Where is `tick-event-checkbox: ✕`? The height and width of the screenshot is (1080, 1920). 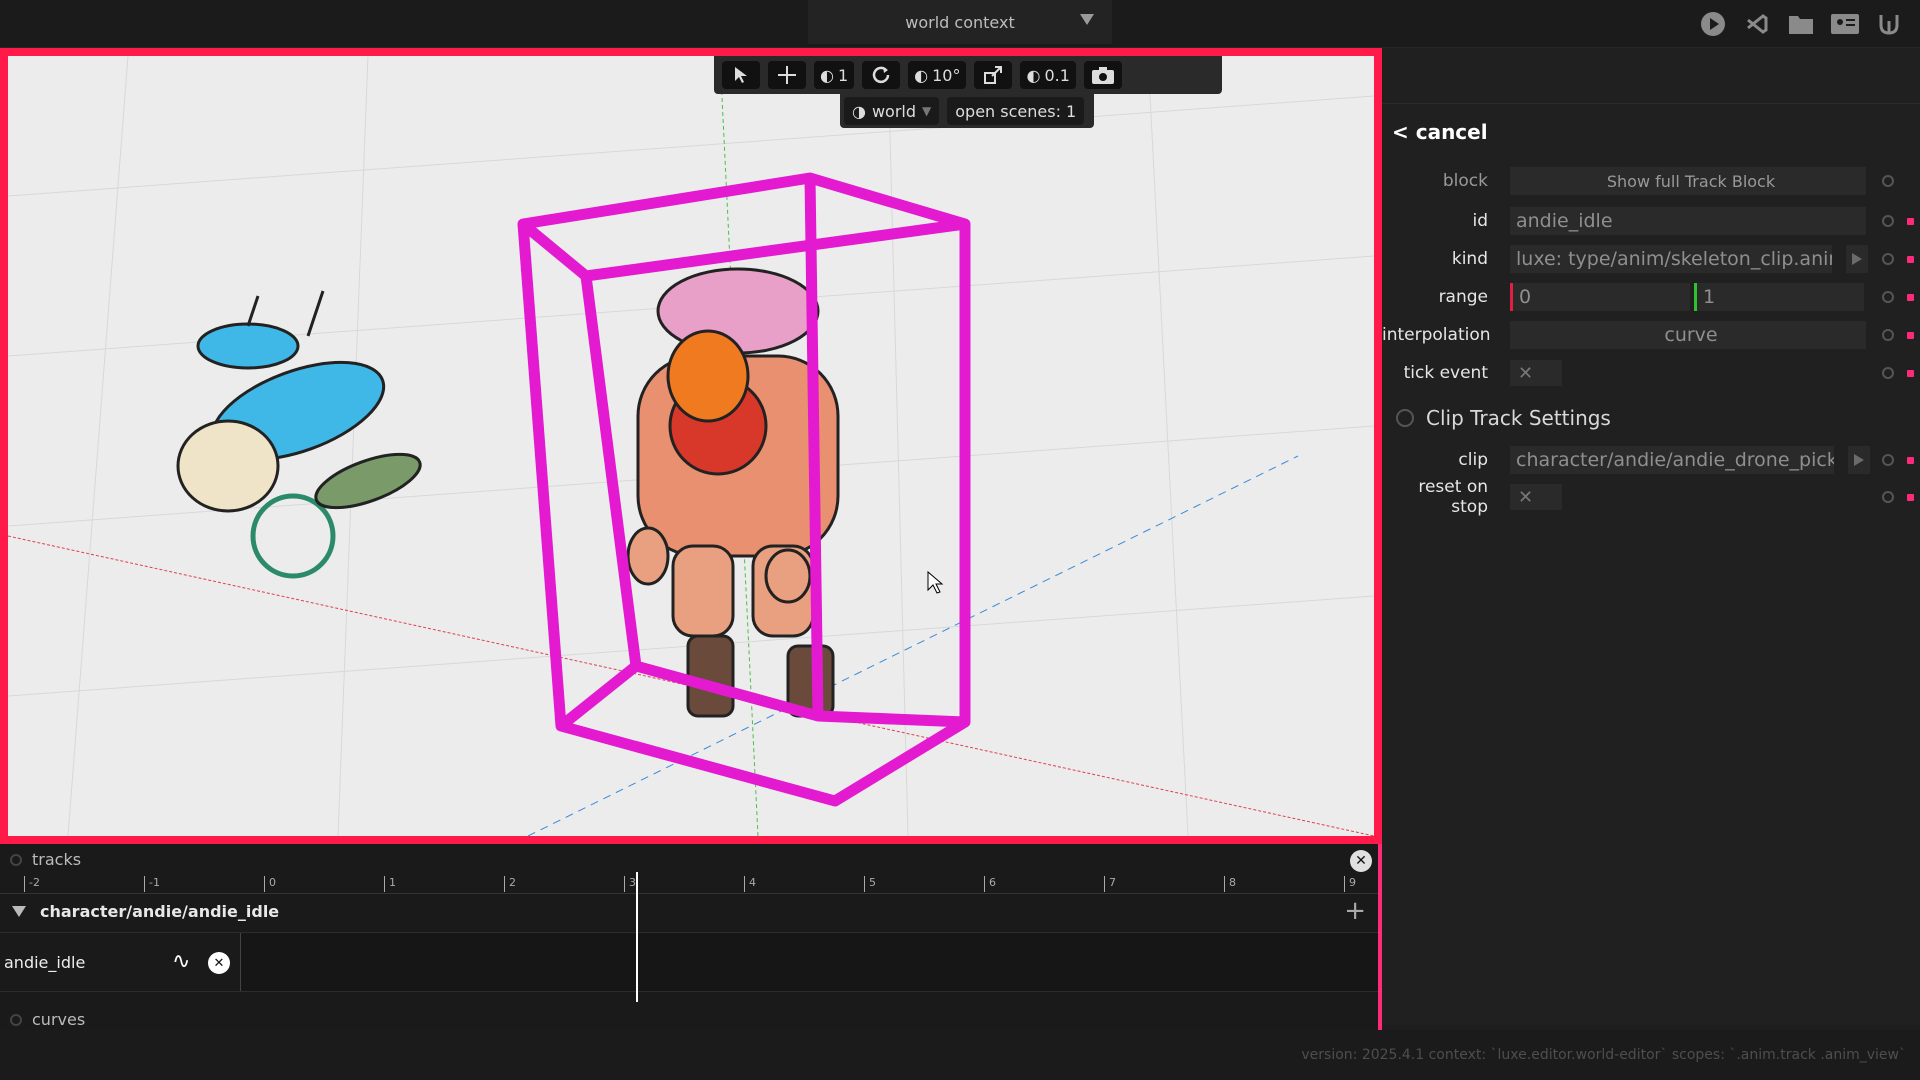
tick-event-checkbox: ✕ is located at coordinates (1536, 373).